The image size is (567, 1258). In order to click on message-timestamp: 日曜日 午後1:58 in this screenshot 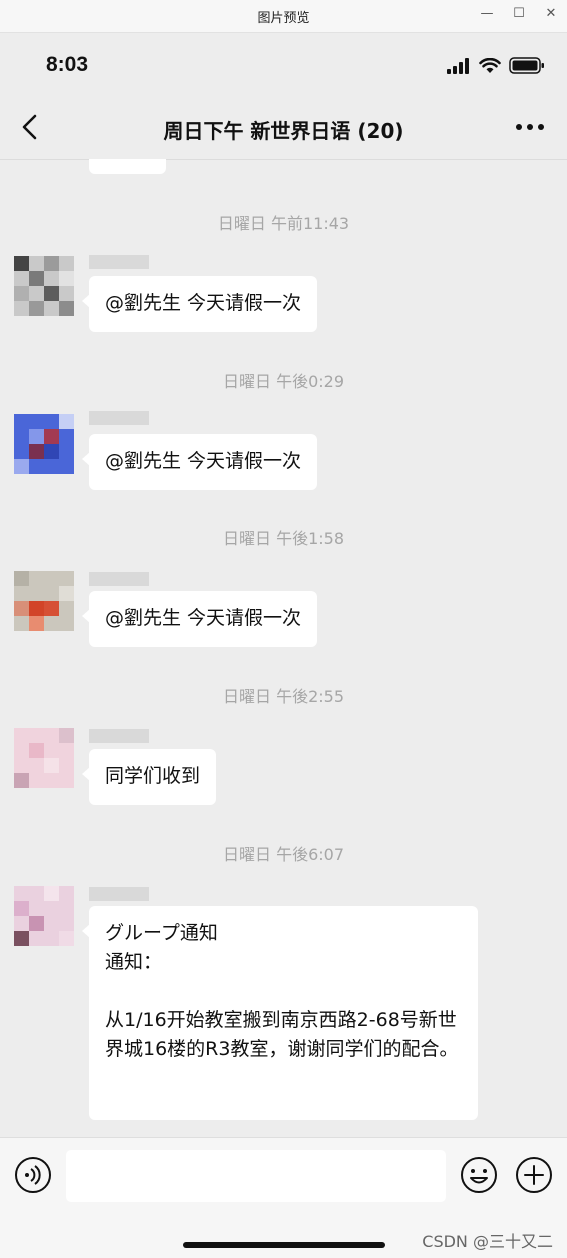, I will do `click(283, 538)`.